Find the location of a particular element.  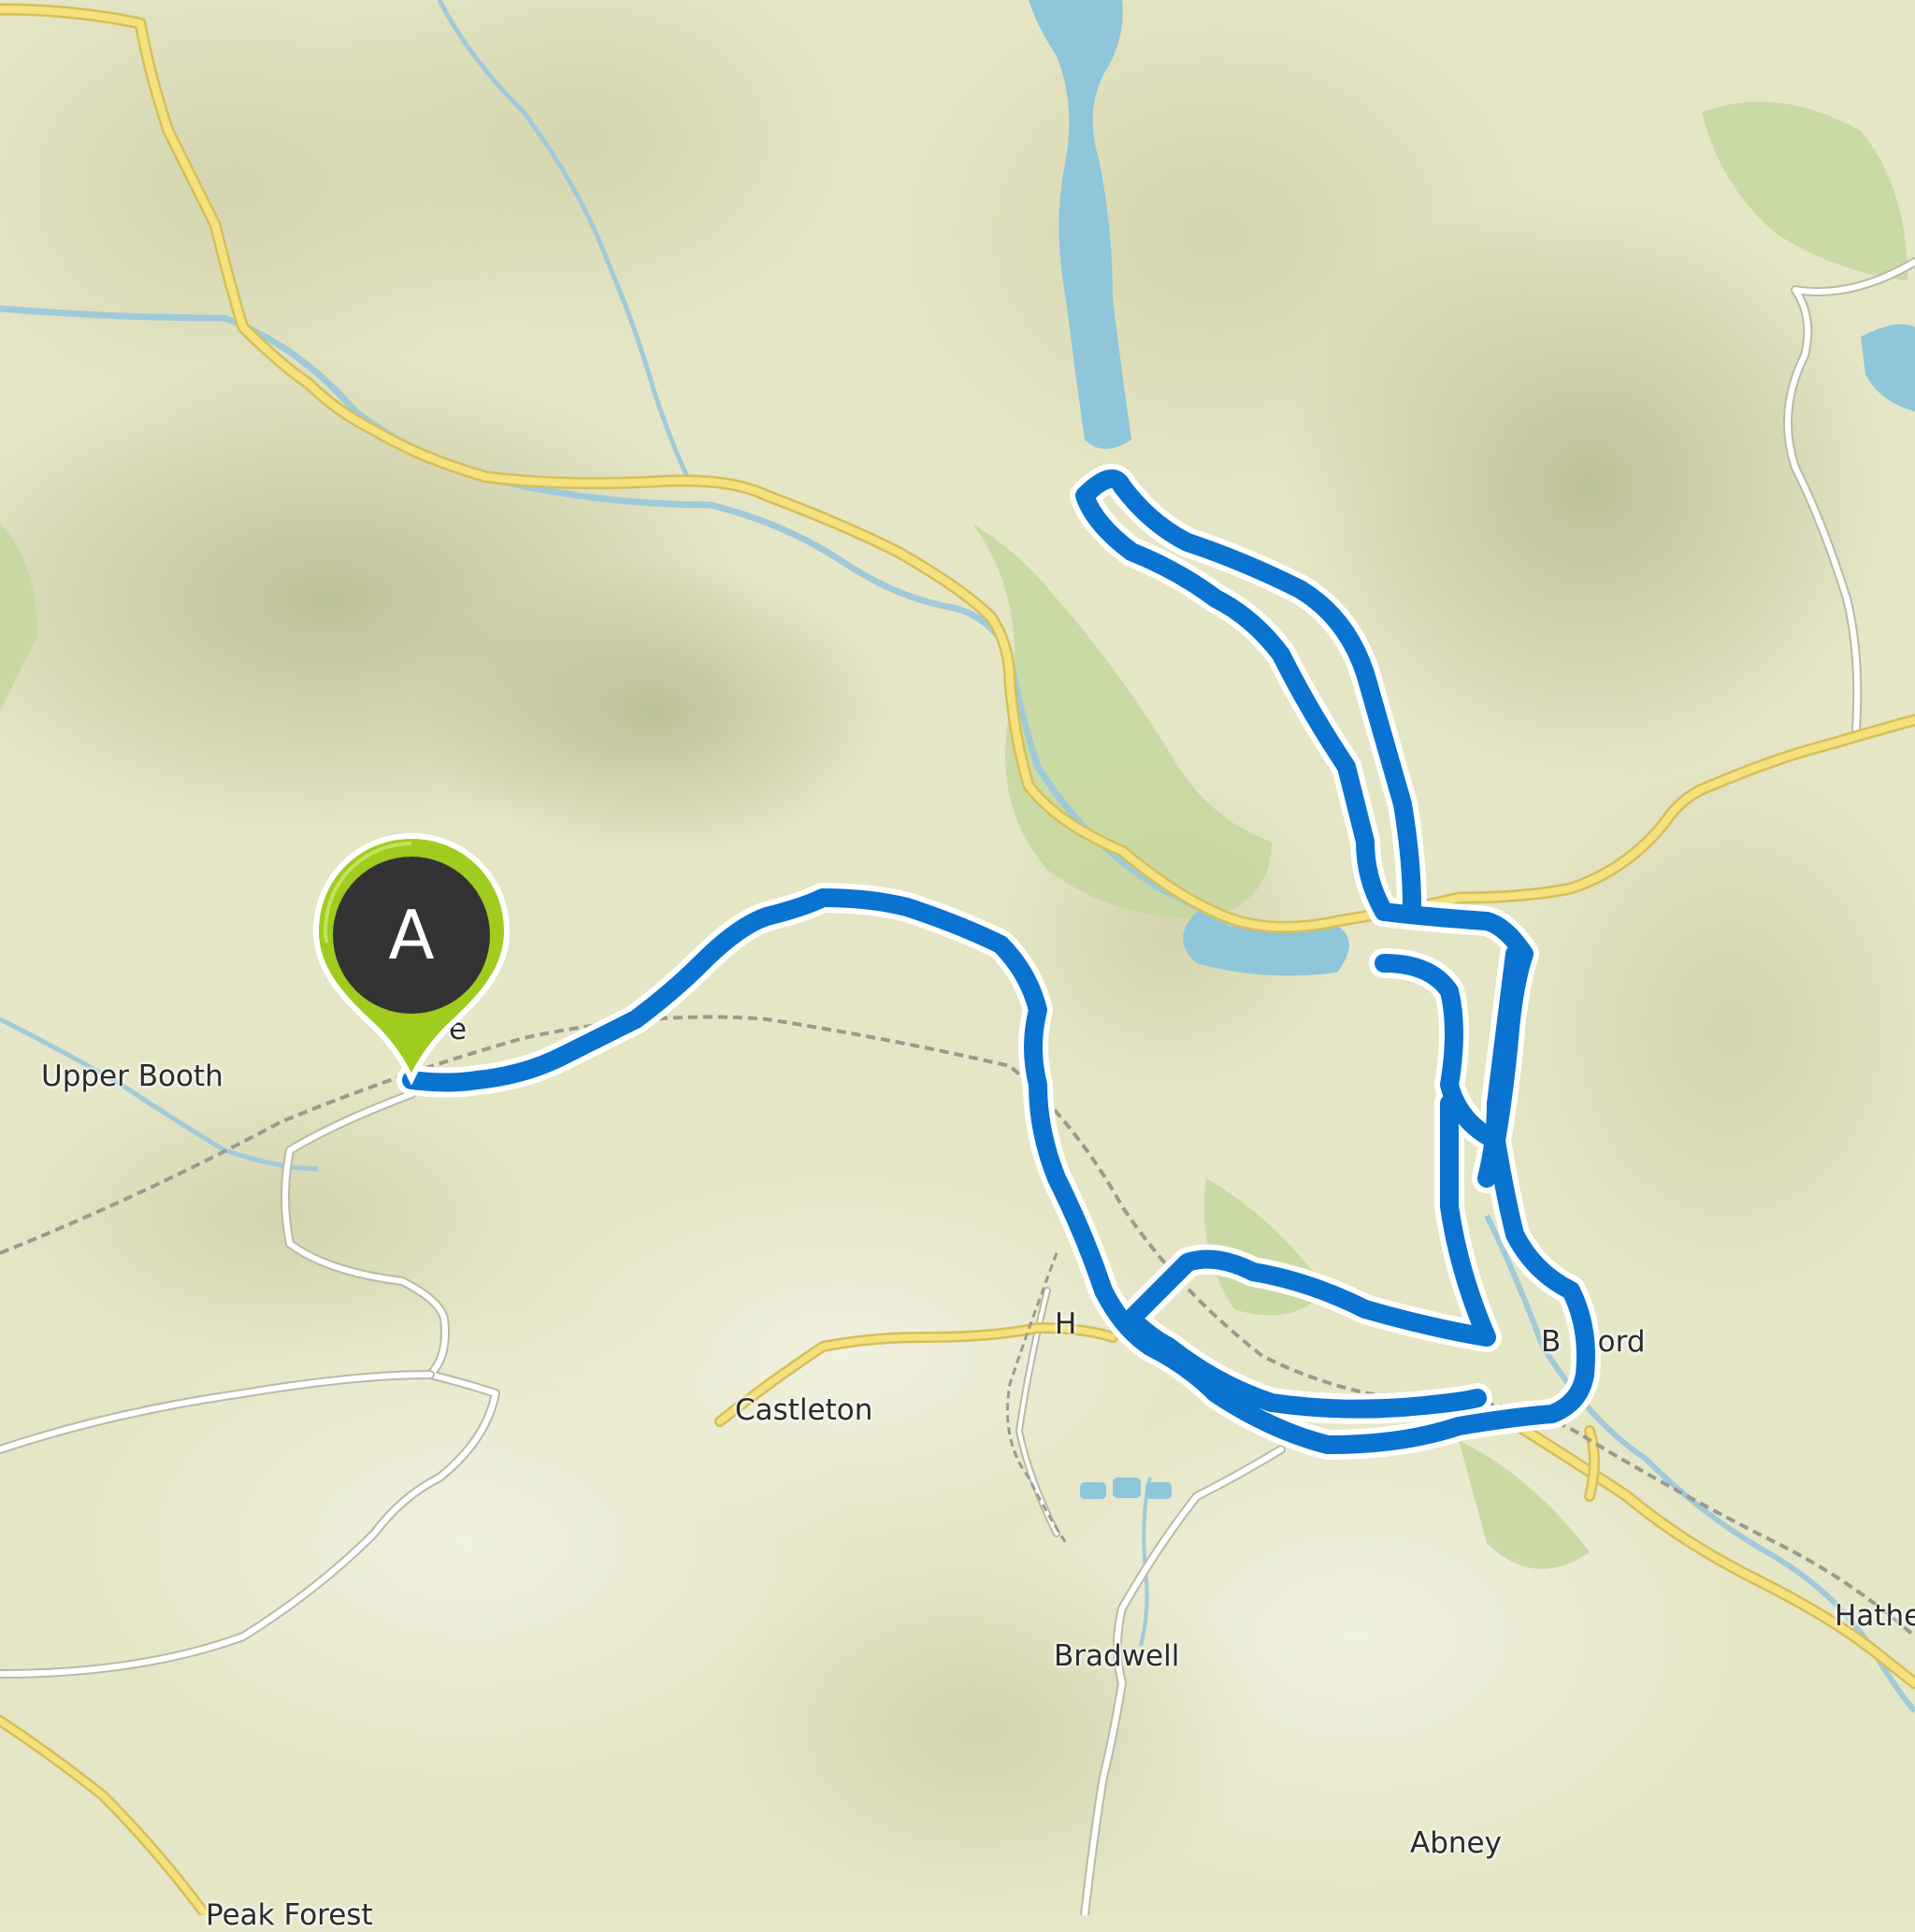

place-label-castleton: Castleton is located at coordinates (804, 1410).